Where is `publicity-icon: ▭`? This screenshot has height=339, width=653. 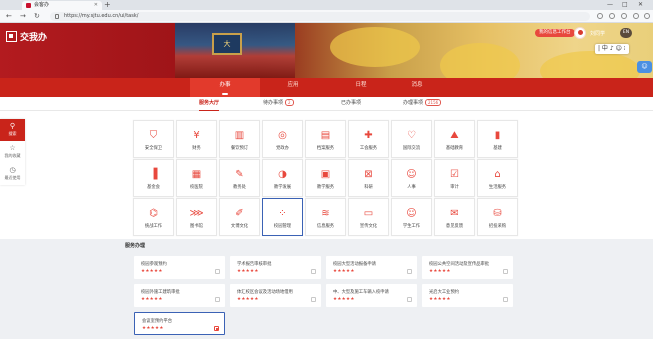
publicity-icon: ▭ is located at coordinates (368, 213).